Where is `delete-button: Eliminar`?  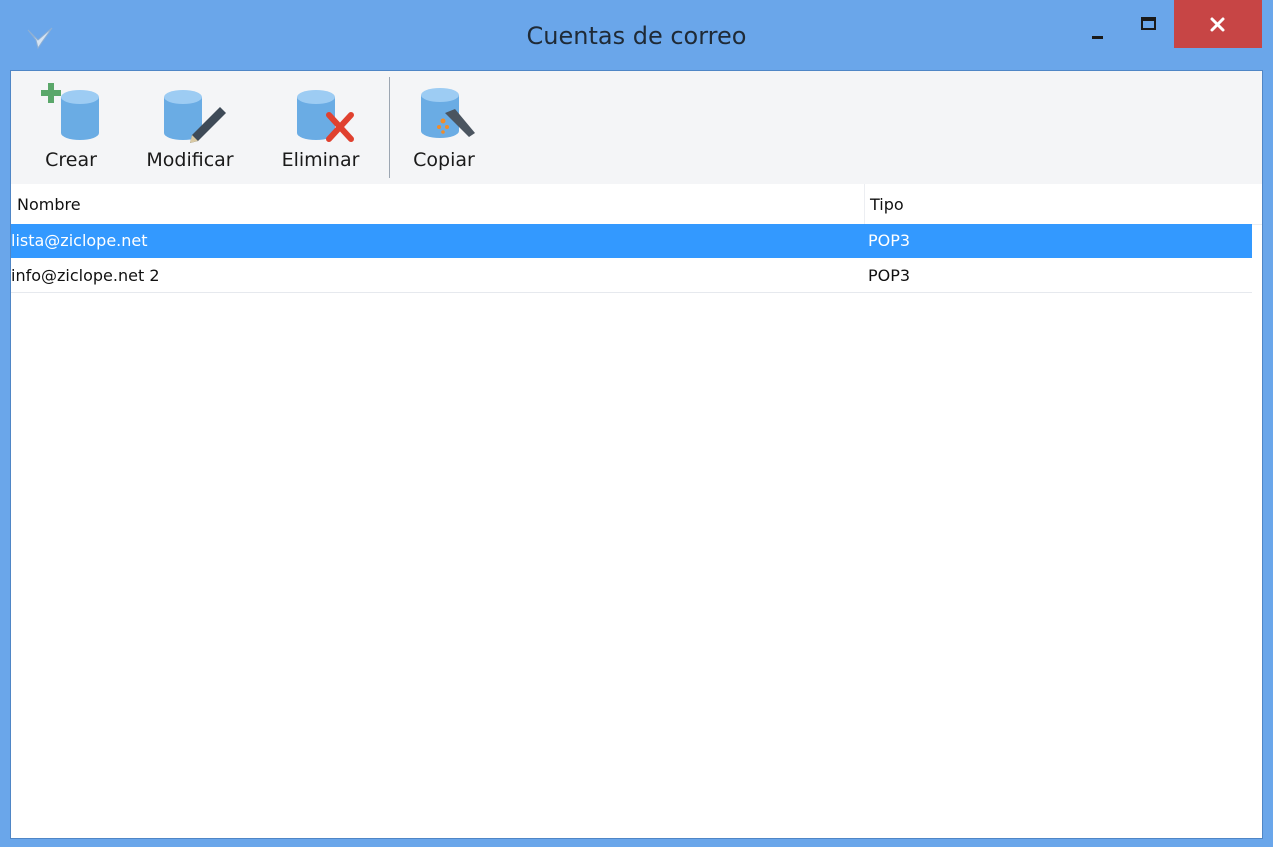 delete-button: Eliminar is located at coordinates (320, 127).